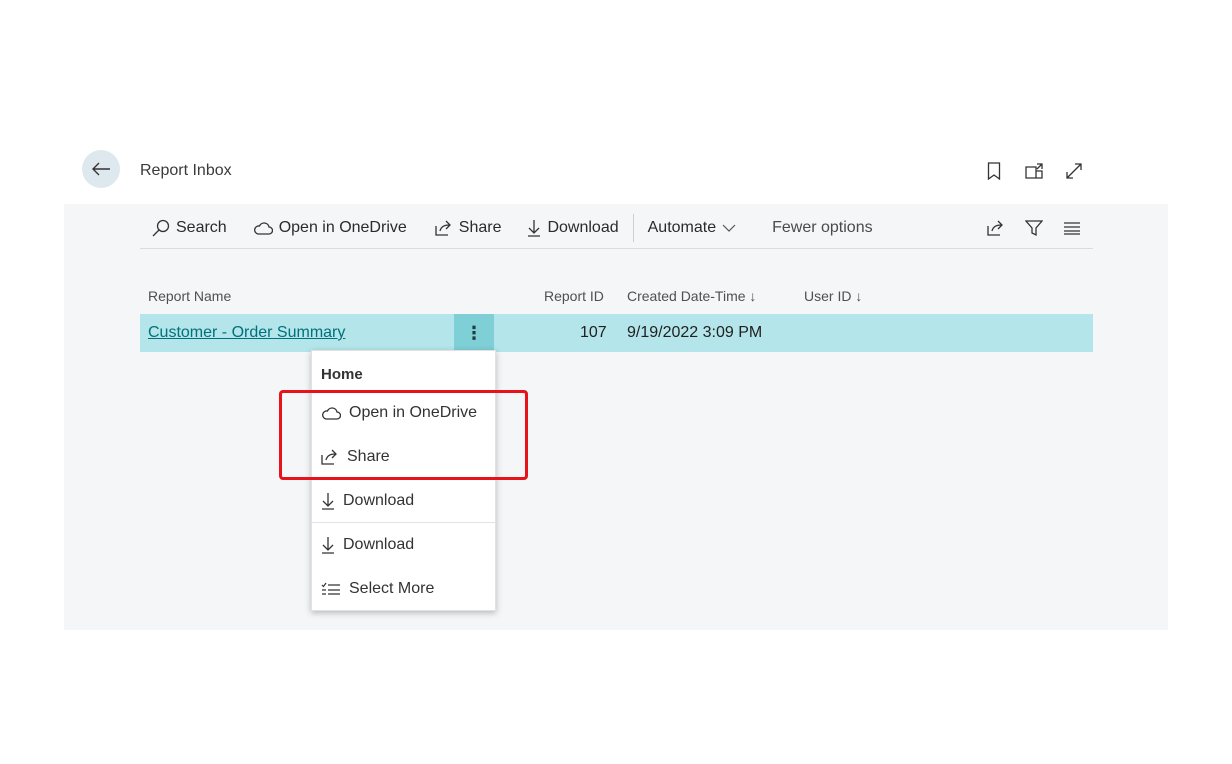 Image resolution: width=1232 pixels, height=764 pixels. I want to click on share-button: Share, so click(468, 228).